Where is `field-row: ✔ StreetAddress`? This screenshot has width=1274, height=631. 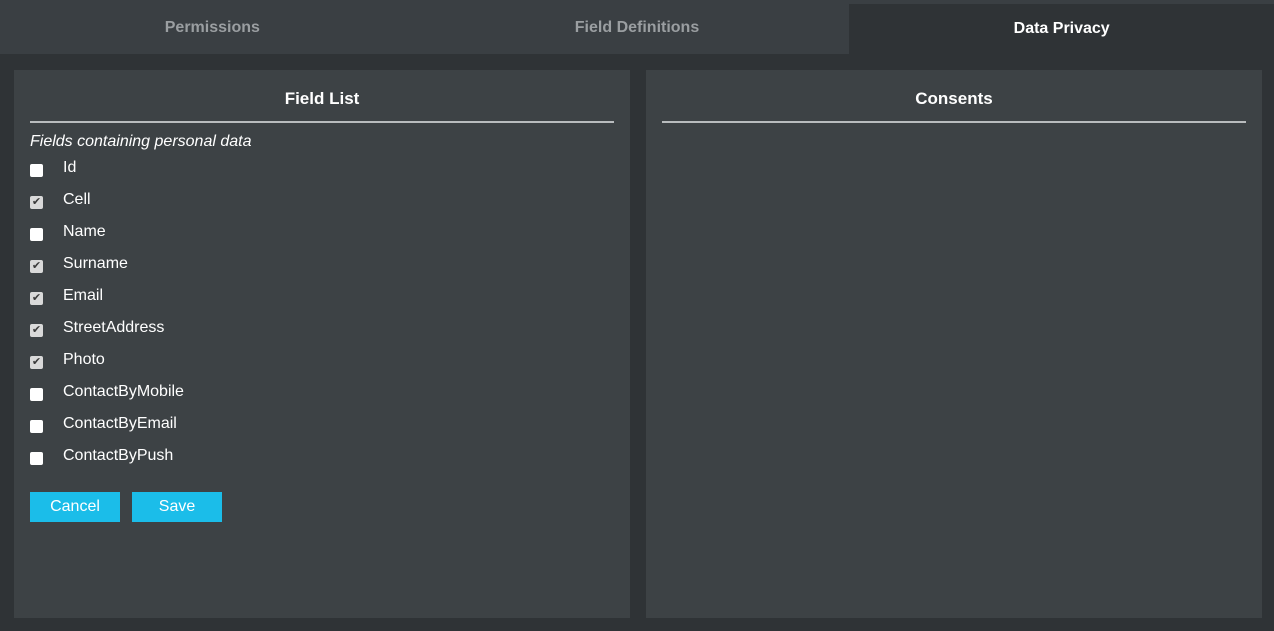
field-row: ✔ StreetAddress is located at coordinates (322, 328).